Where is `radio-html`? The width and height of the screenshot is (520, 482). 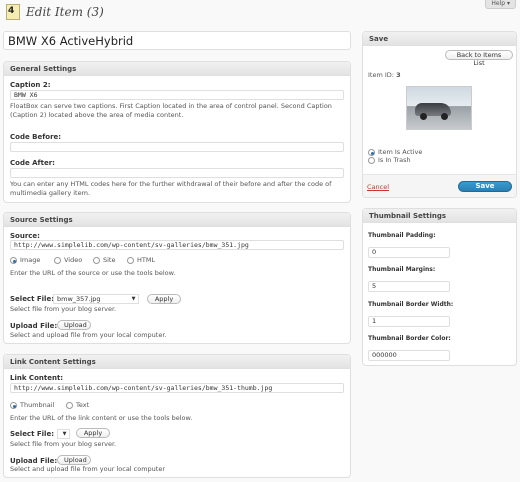 radio-html is located at coordinates (130, 260).